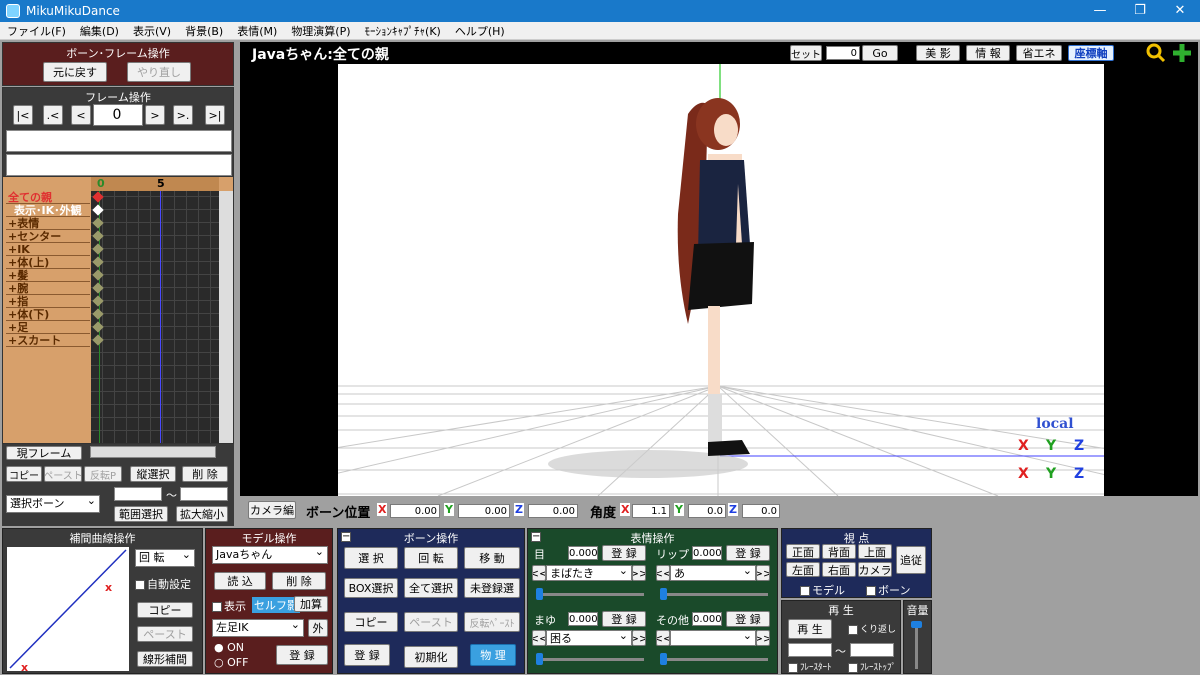 The width and height of the screenshot is (1200, 675). I want to click on timeline-row: +体(上), so click(48, 262).